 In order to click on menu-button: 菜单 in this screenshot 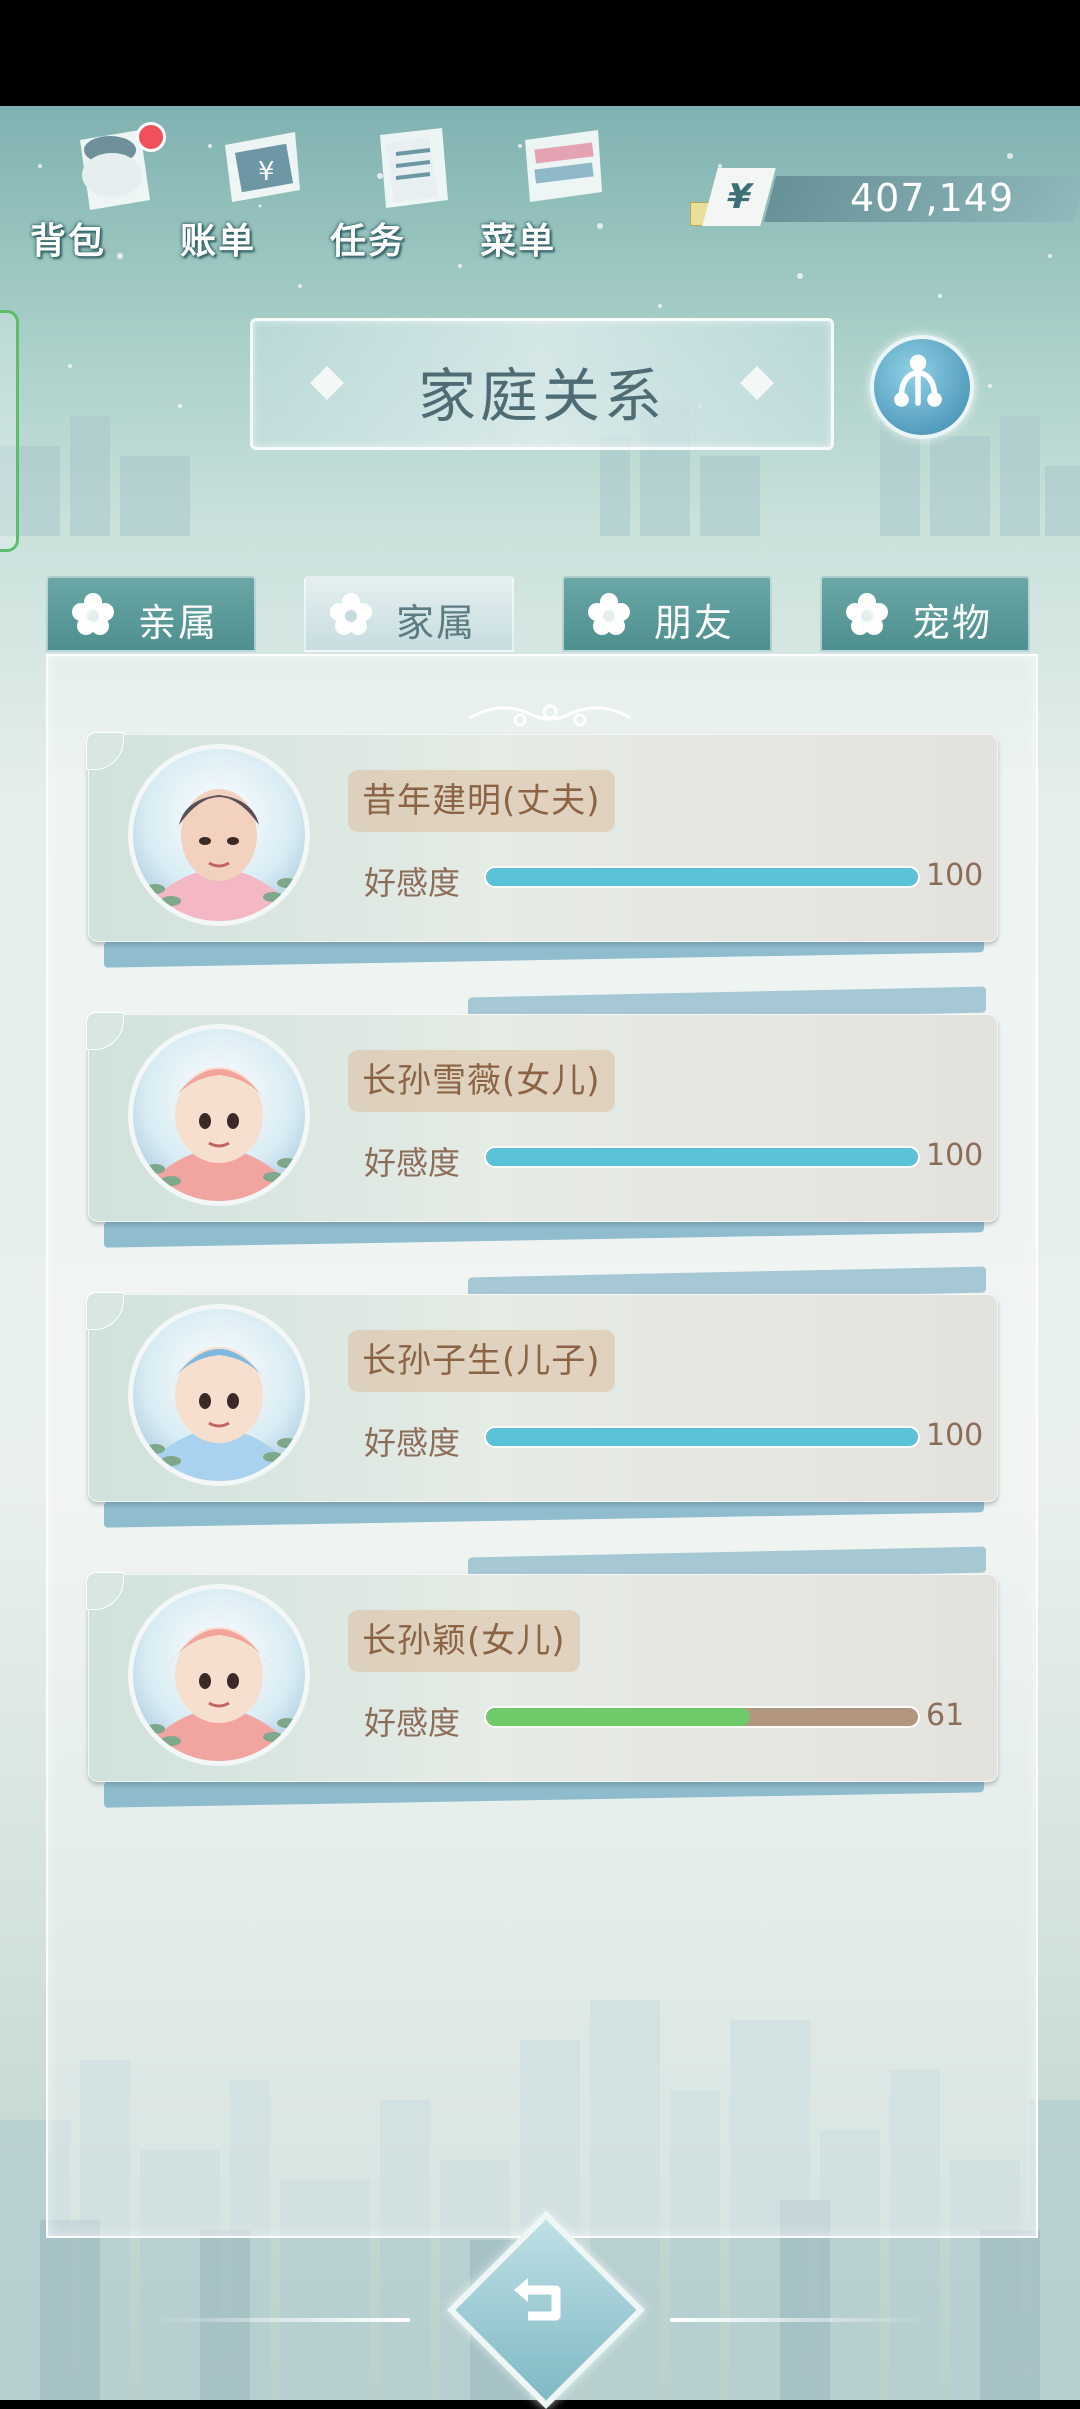, I will do `click(550, 195)`.